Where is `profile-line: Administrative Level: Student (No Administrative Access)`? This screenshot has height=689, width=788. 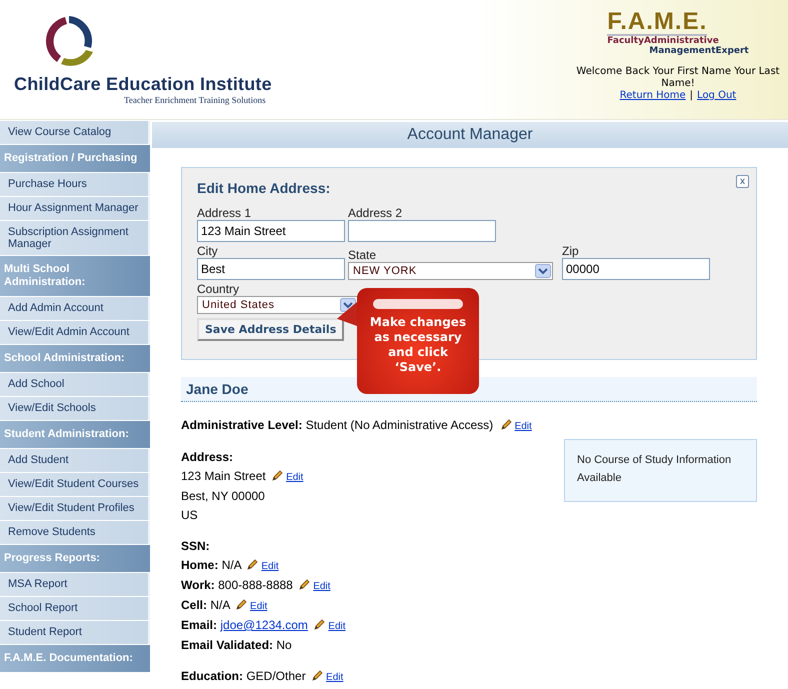
profile-line: Administrative Level: Student (No Administrative Access) is located at coordinates (337, 425).